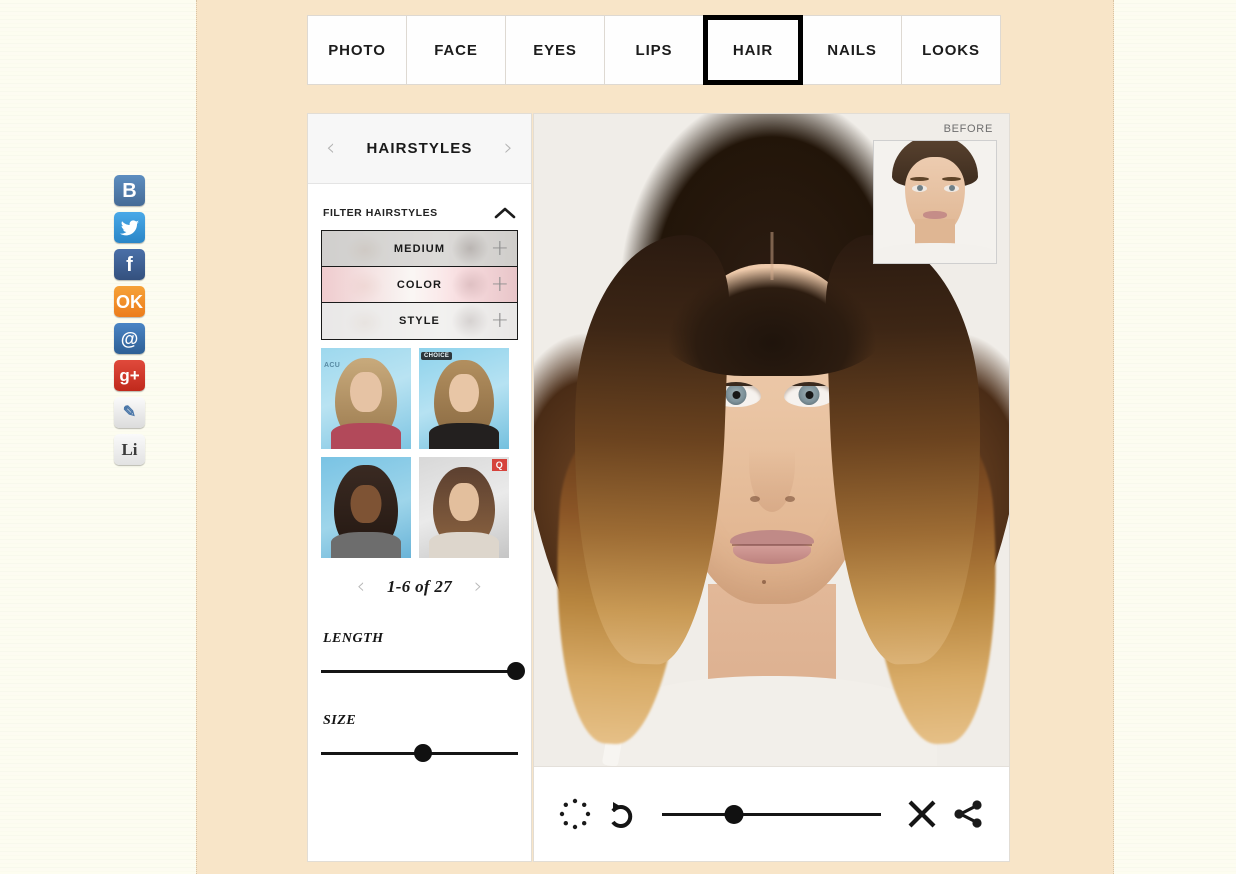 The image size is (1236, 874). What do you see at coordinates (935, 215) in the screenshot?
I see `before-lips` at bounding box center [935, 215].